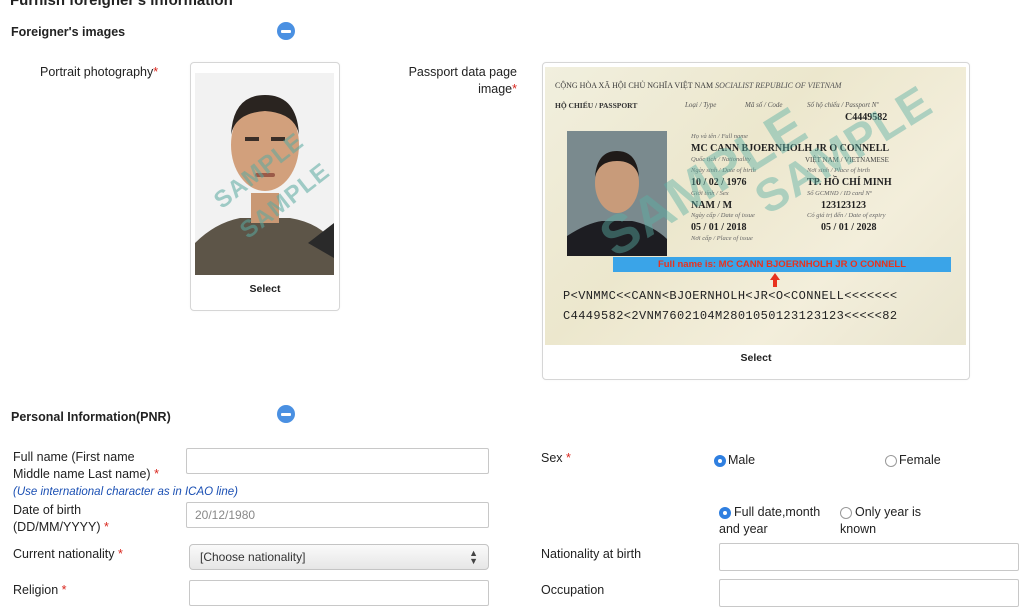  What do you see at coordinates (725, 512) in the screenshot?
I see `dob-full-radio` at bounding box center [725, 512].